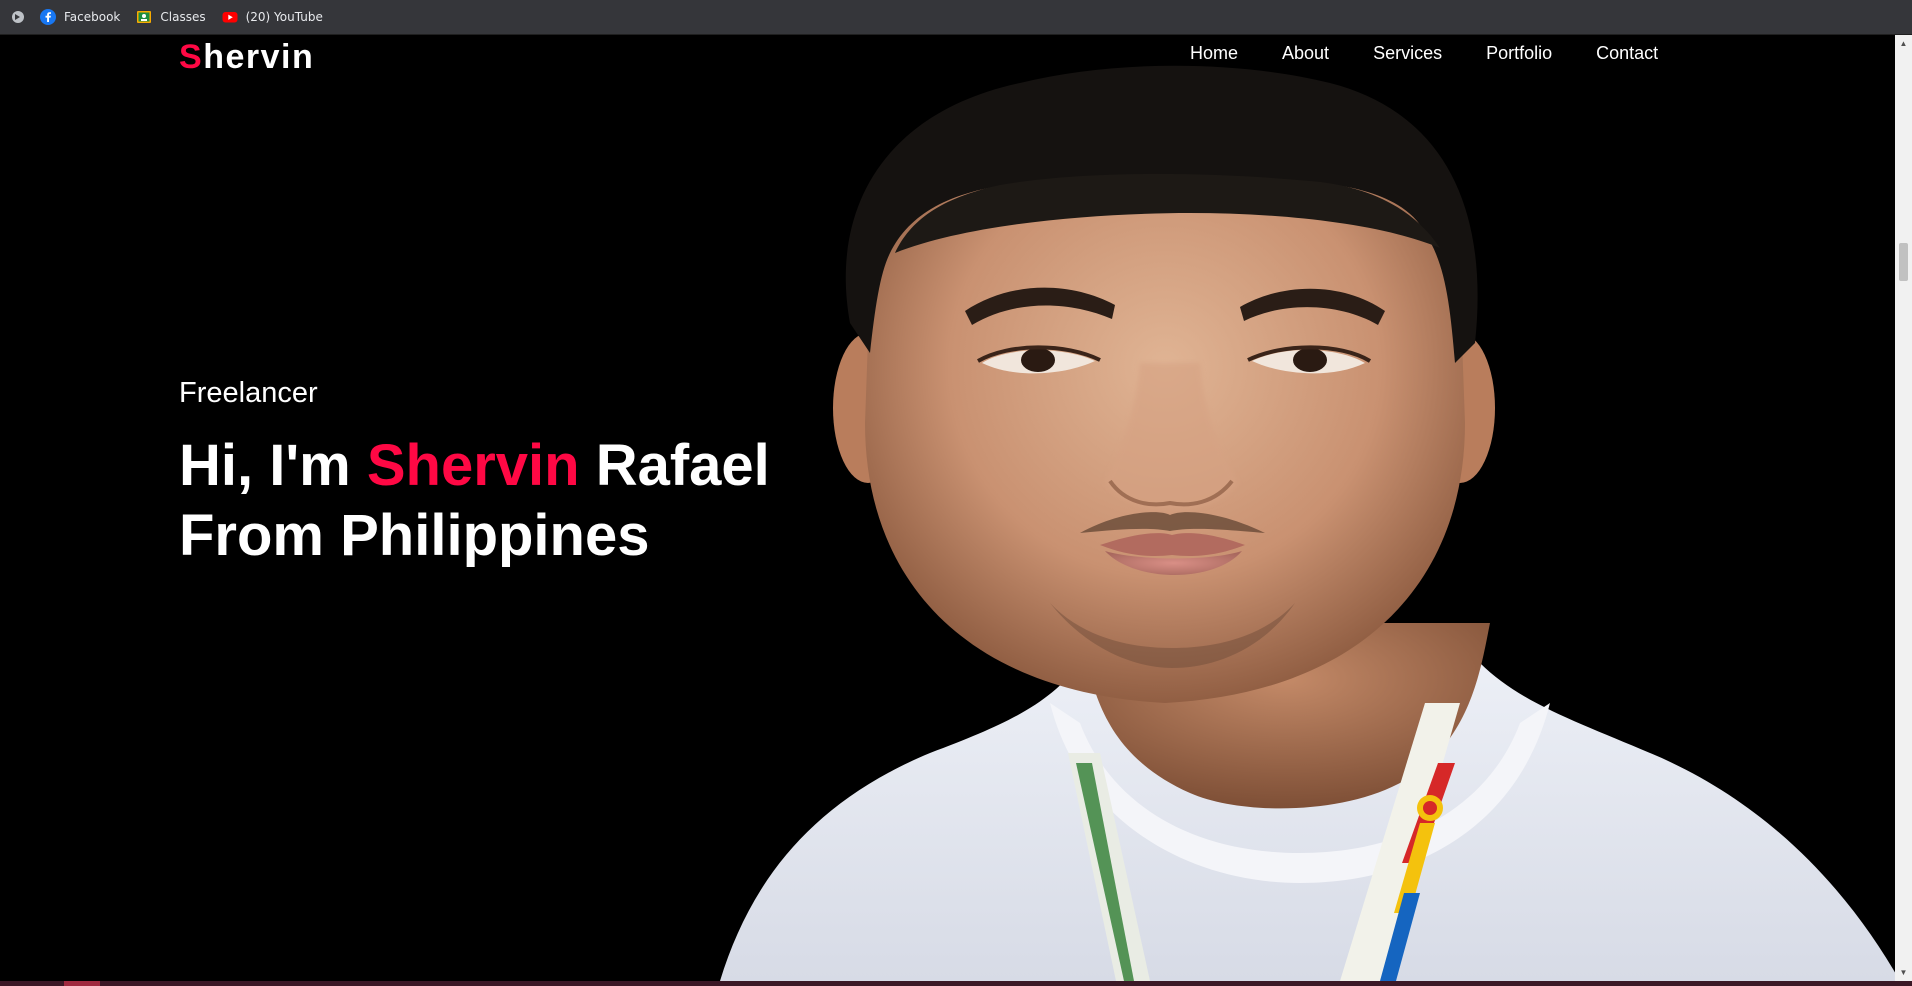 The image size is (1912, 986). What do you see at coordinates (1903, 43) in the screenshot?
I see `scroll-up-arrow-icon: ▲` at bounding box center [1903, 43].